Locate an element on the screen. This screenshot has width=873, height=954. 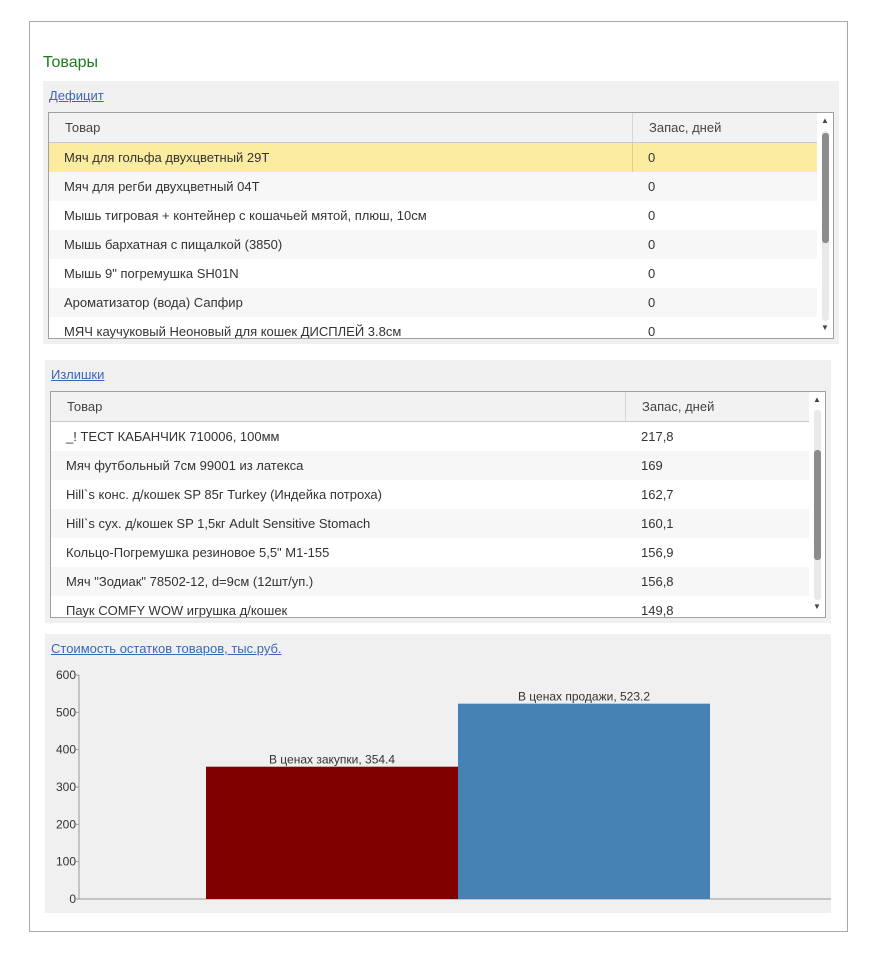
y-tick-label: 100 is located at coordinates (66, 862).